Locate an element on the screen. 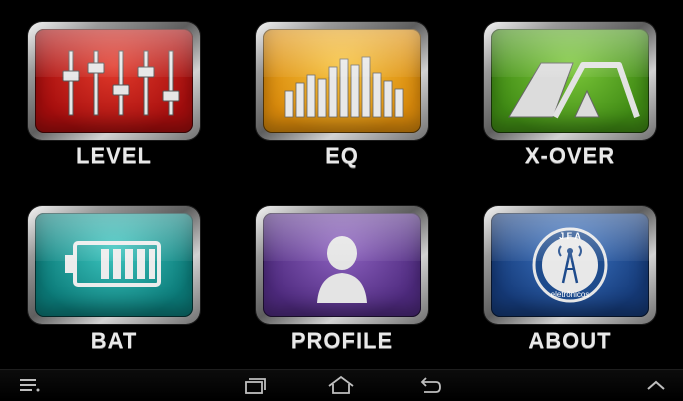  crossover-filter-icon is located at coordinates (574, 90).